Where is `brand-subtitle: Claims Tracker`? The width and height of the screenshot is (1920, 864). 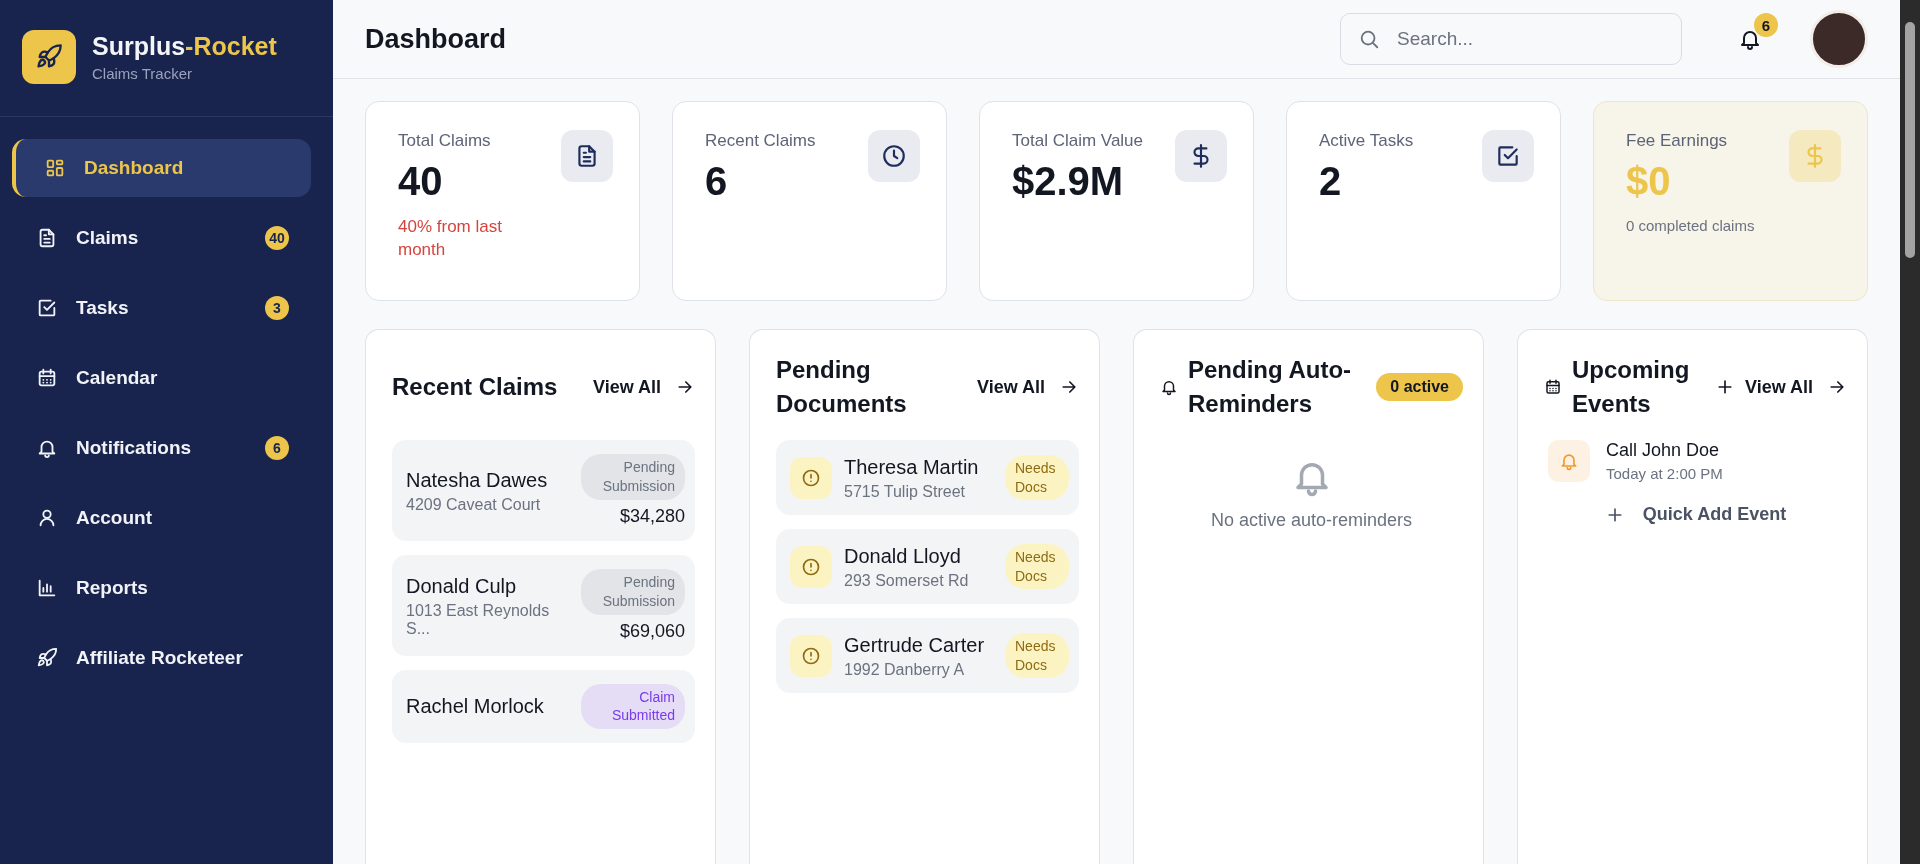 brand-subtitle: Claims Tracker is located at coordinates (142, 73).